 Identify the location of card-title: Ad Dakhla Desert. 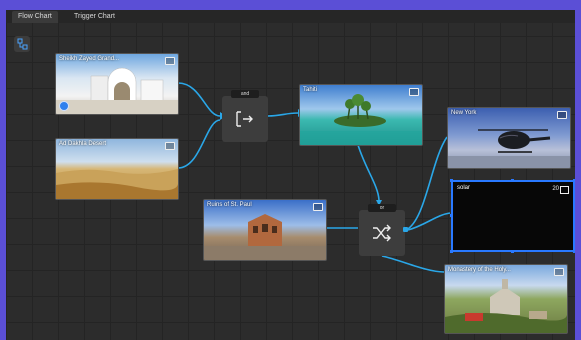
(83, 144).